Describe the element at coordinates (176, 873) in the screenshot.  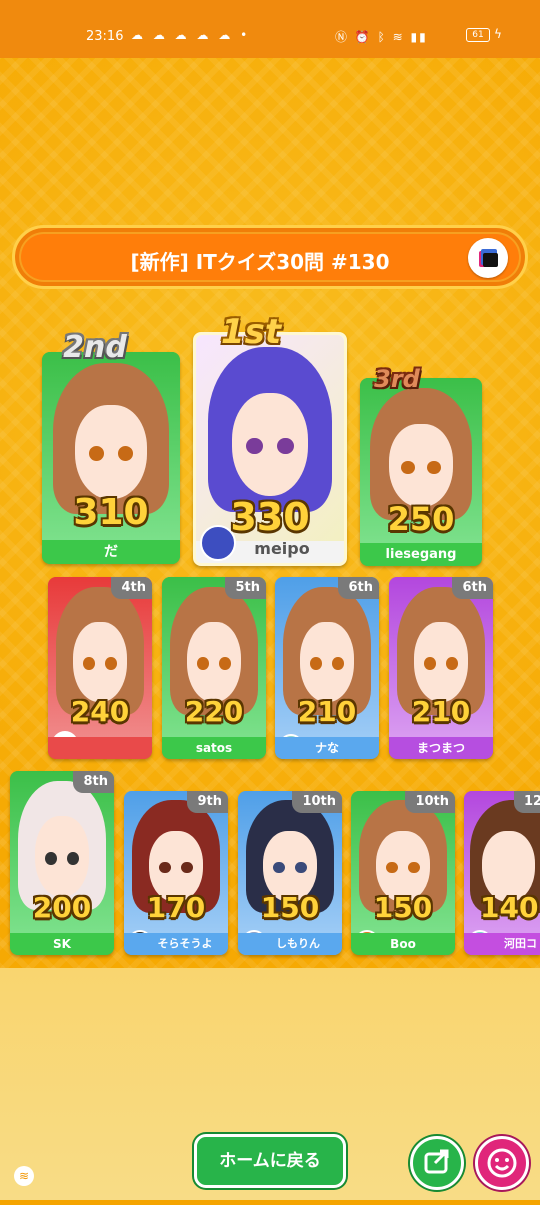
I see `ranking-card-9th: 9th 170 そらそうよ` at that location.